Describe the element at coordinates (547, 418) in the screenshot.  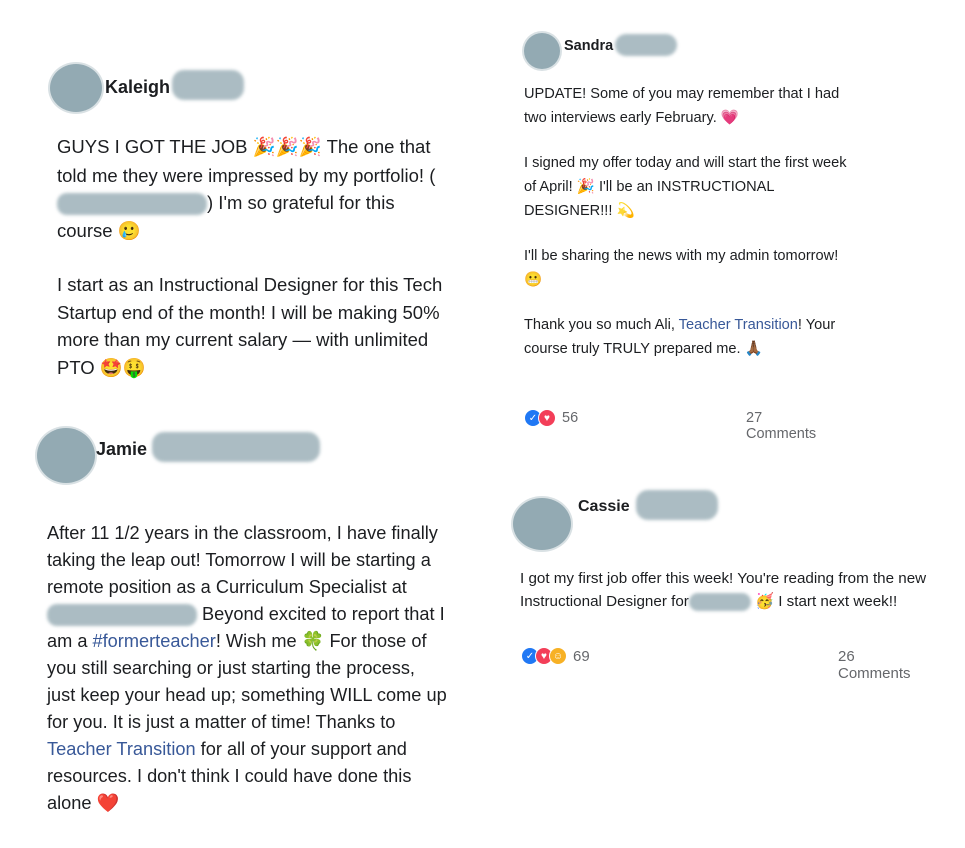
I see `love-icon: ♥` at that location.